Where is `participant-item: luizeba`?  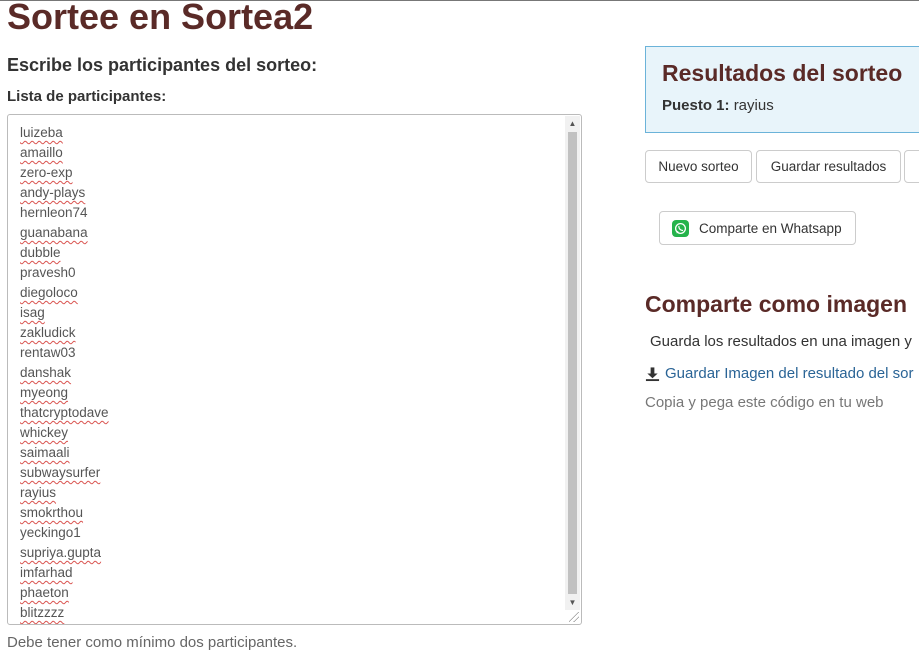
participant-item: luizeba is located at coordinates (41, 132).